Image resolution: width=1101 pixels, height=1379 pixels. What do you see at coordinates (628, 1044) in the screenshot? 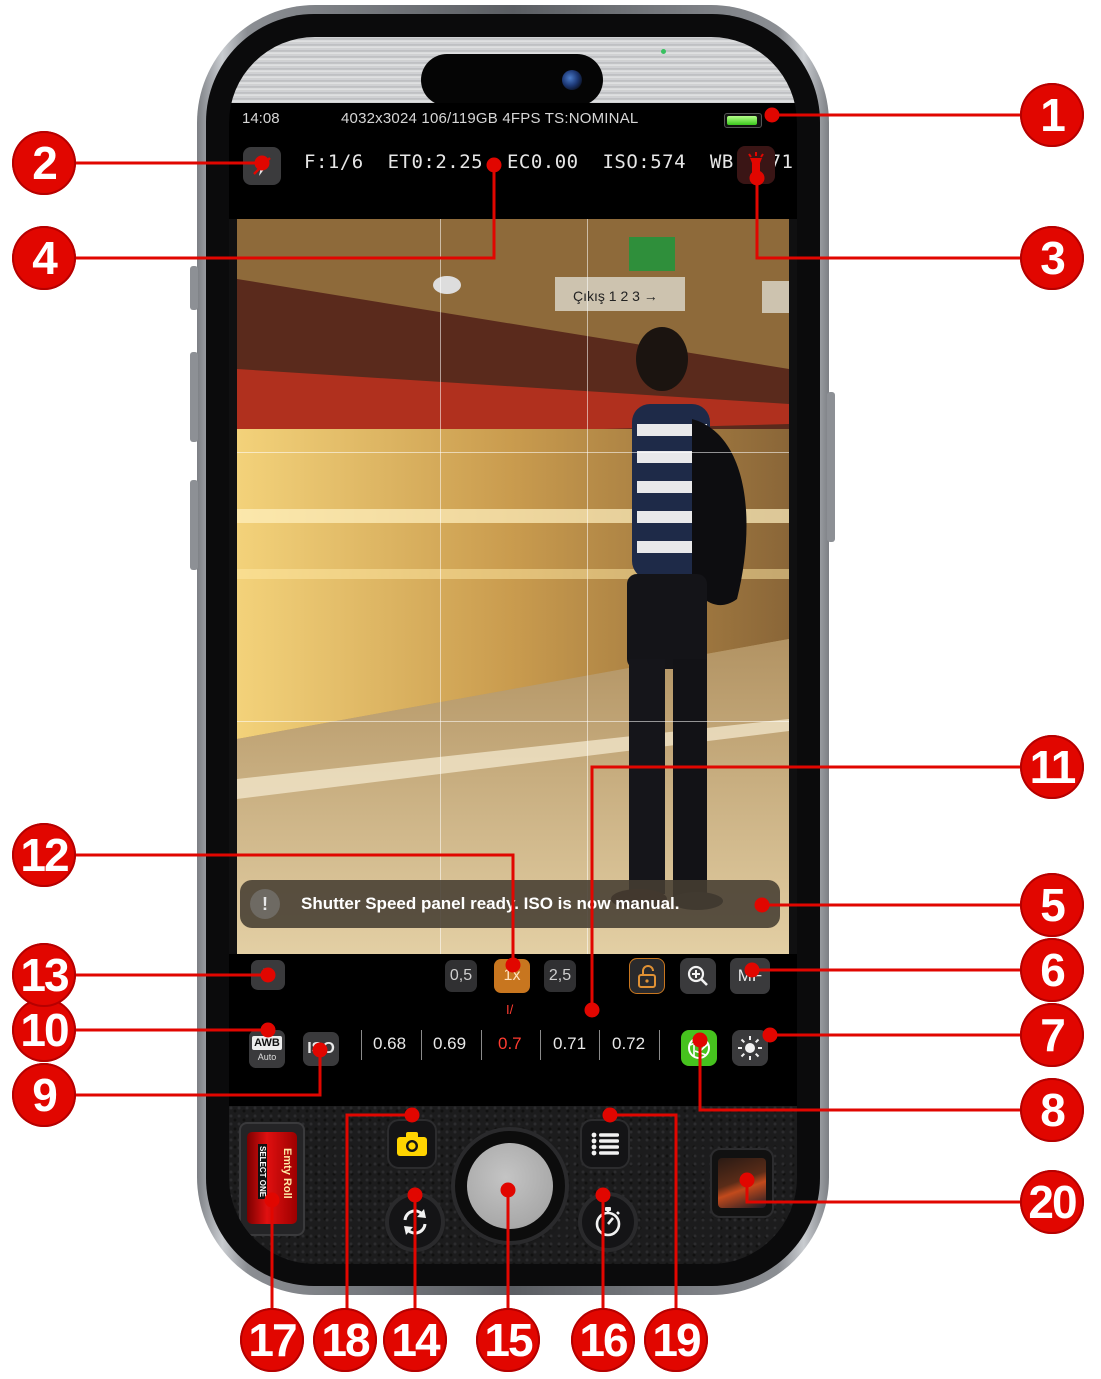
I see `scale-value: 0.72` at bounding box center [628, 1044].